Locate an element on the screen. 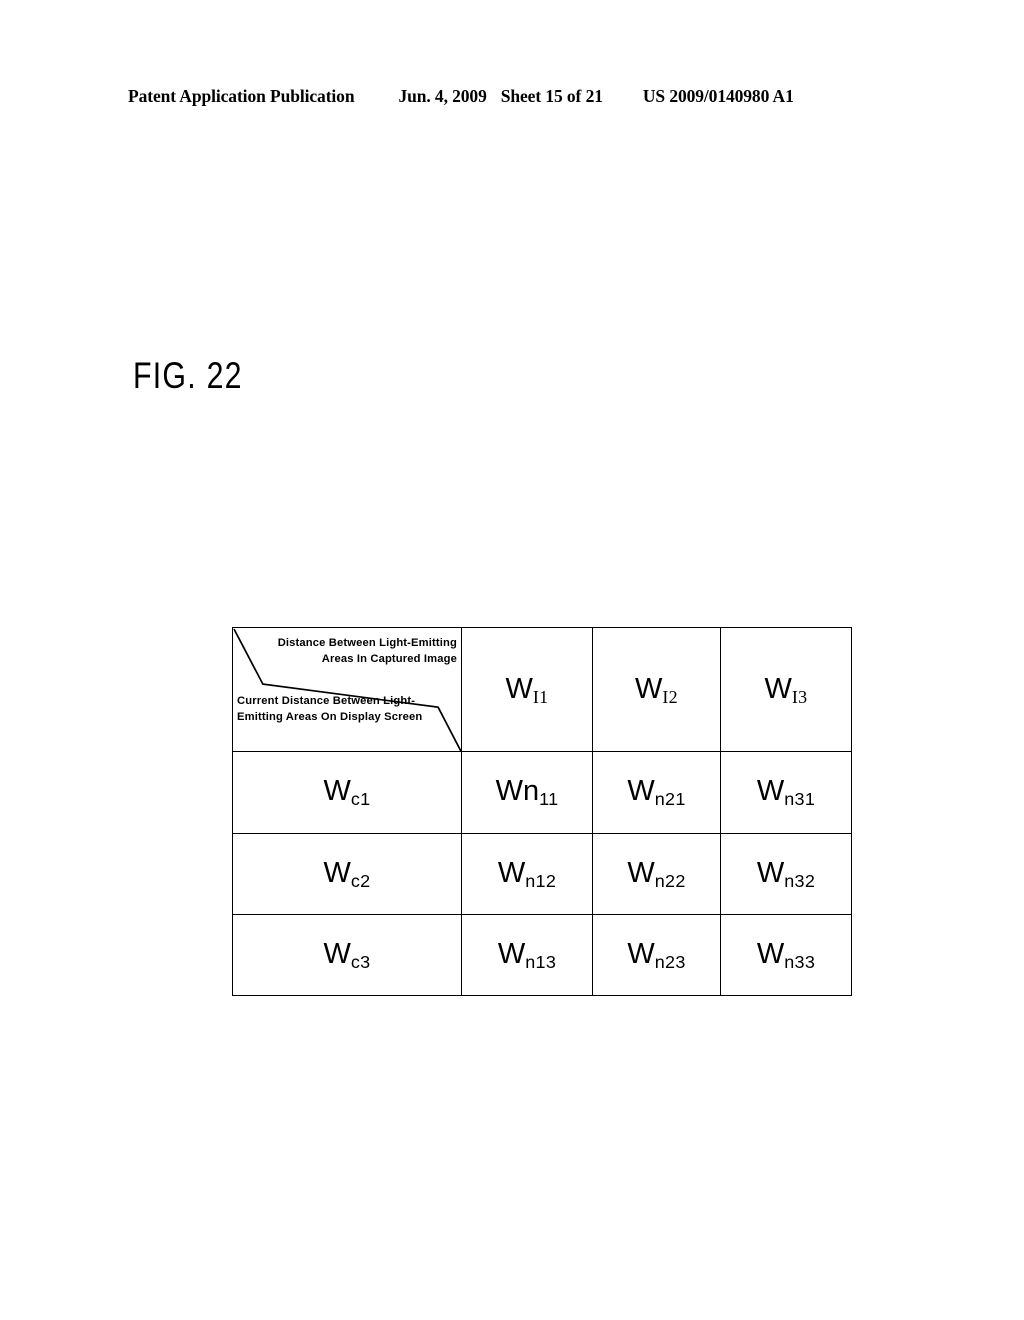 The width and height of the screenshot is (1024, 1320). cell-r1c3-base: W is located at coordinates (770, 791).